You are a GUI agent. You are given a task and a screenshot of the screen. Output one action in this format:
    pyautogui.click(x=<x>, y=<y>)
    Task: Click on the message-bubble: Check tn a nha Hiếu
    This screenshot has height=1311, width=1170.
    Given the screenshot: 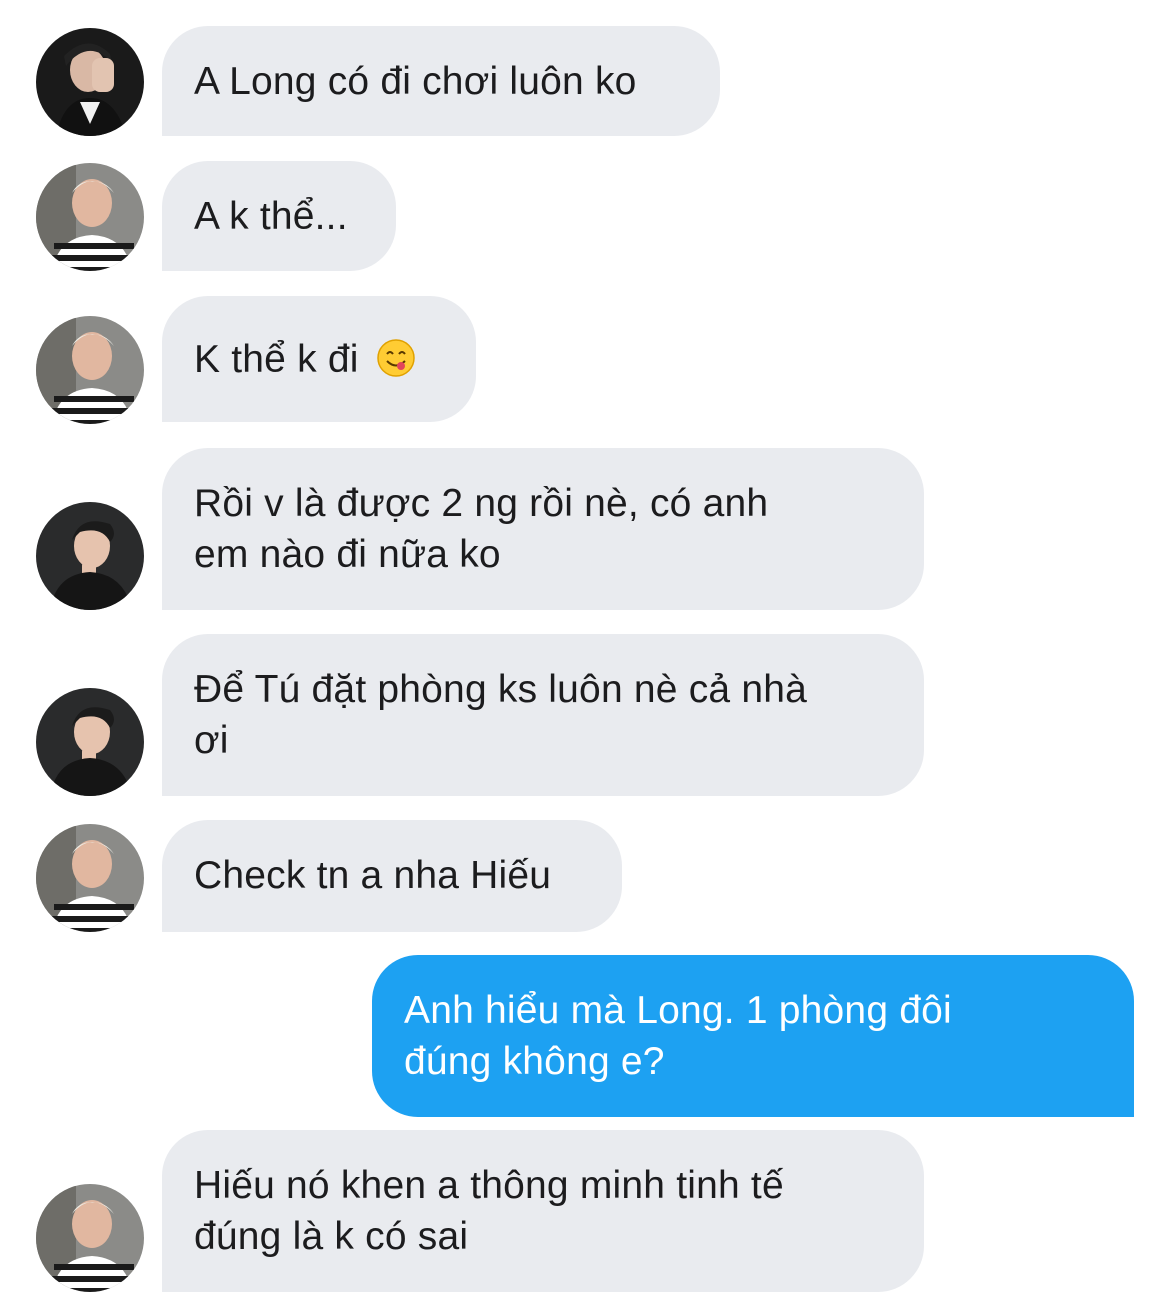 What is the action you would take?
    pyautogui.click(x=392, y=876)
    